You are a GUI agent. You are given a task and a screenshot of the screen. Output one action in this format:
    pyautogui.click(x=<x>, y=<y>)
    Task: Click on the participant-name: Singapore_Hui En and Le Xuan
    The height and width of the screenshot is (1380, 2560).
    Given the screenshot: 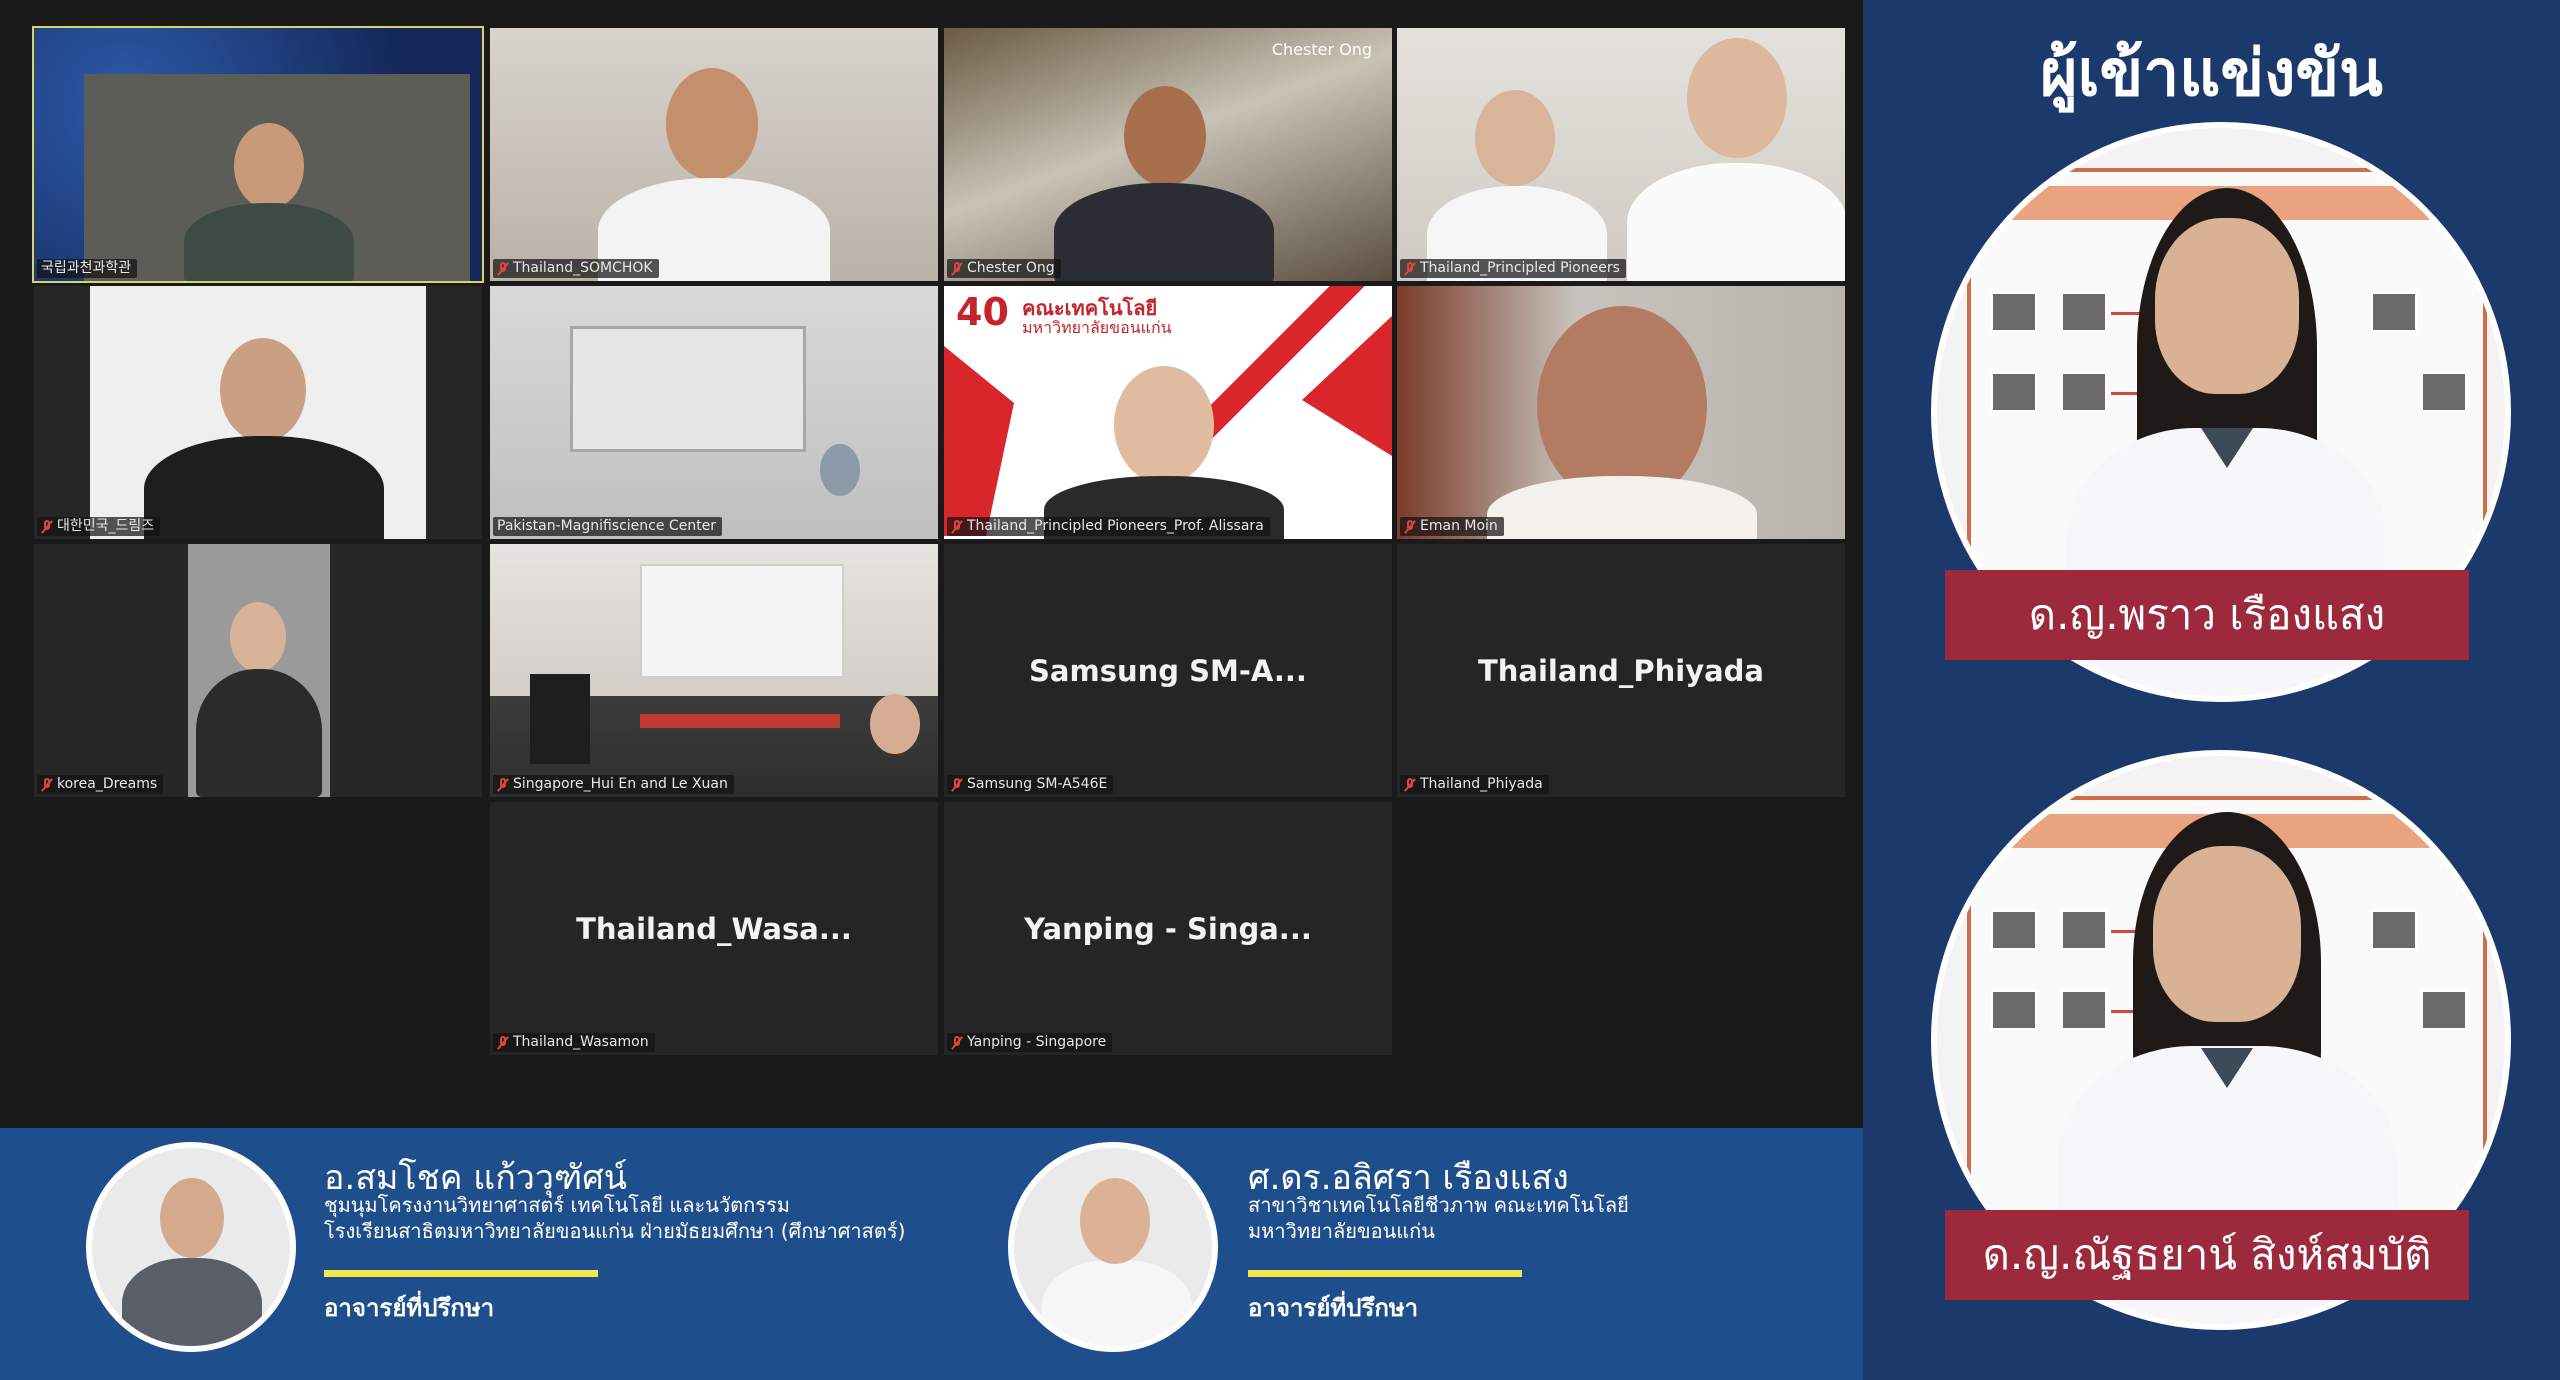 What is the action you would take?
    pyautogui.click(x=620, y=784)
    